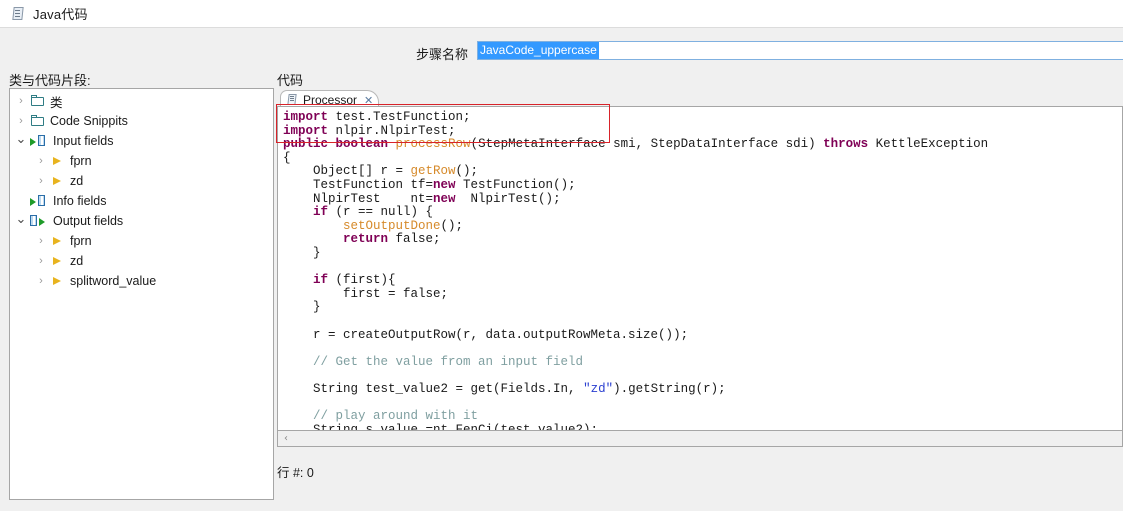 The height and width of the screenshot is (511, 1123). What do you see at coordinates (60, 14) in the screenshot?
I see `window-title: Java代码` at bounding box center [60, 14].